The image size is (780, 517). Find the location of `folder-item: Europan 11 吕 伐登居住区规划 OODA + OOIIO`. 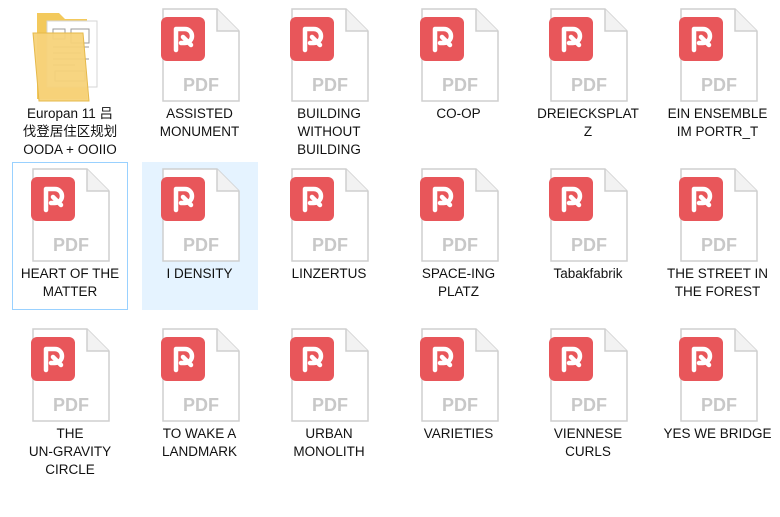

folder-item: Europan 11 吕 伐登居住区规划 OODA + OOIIO is located at coordinates (70, 79).